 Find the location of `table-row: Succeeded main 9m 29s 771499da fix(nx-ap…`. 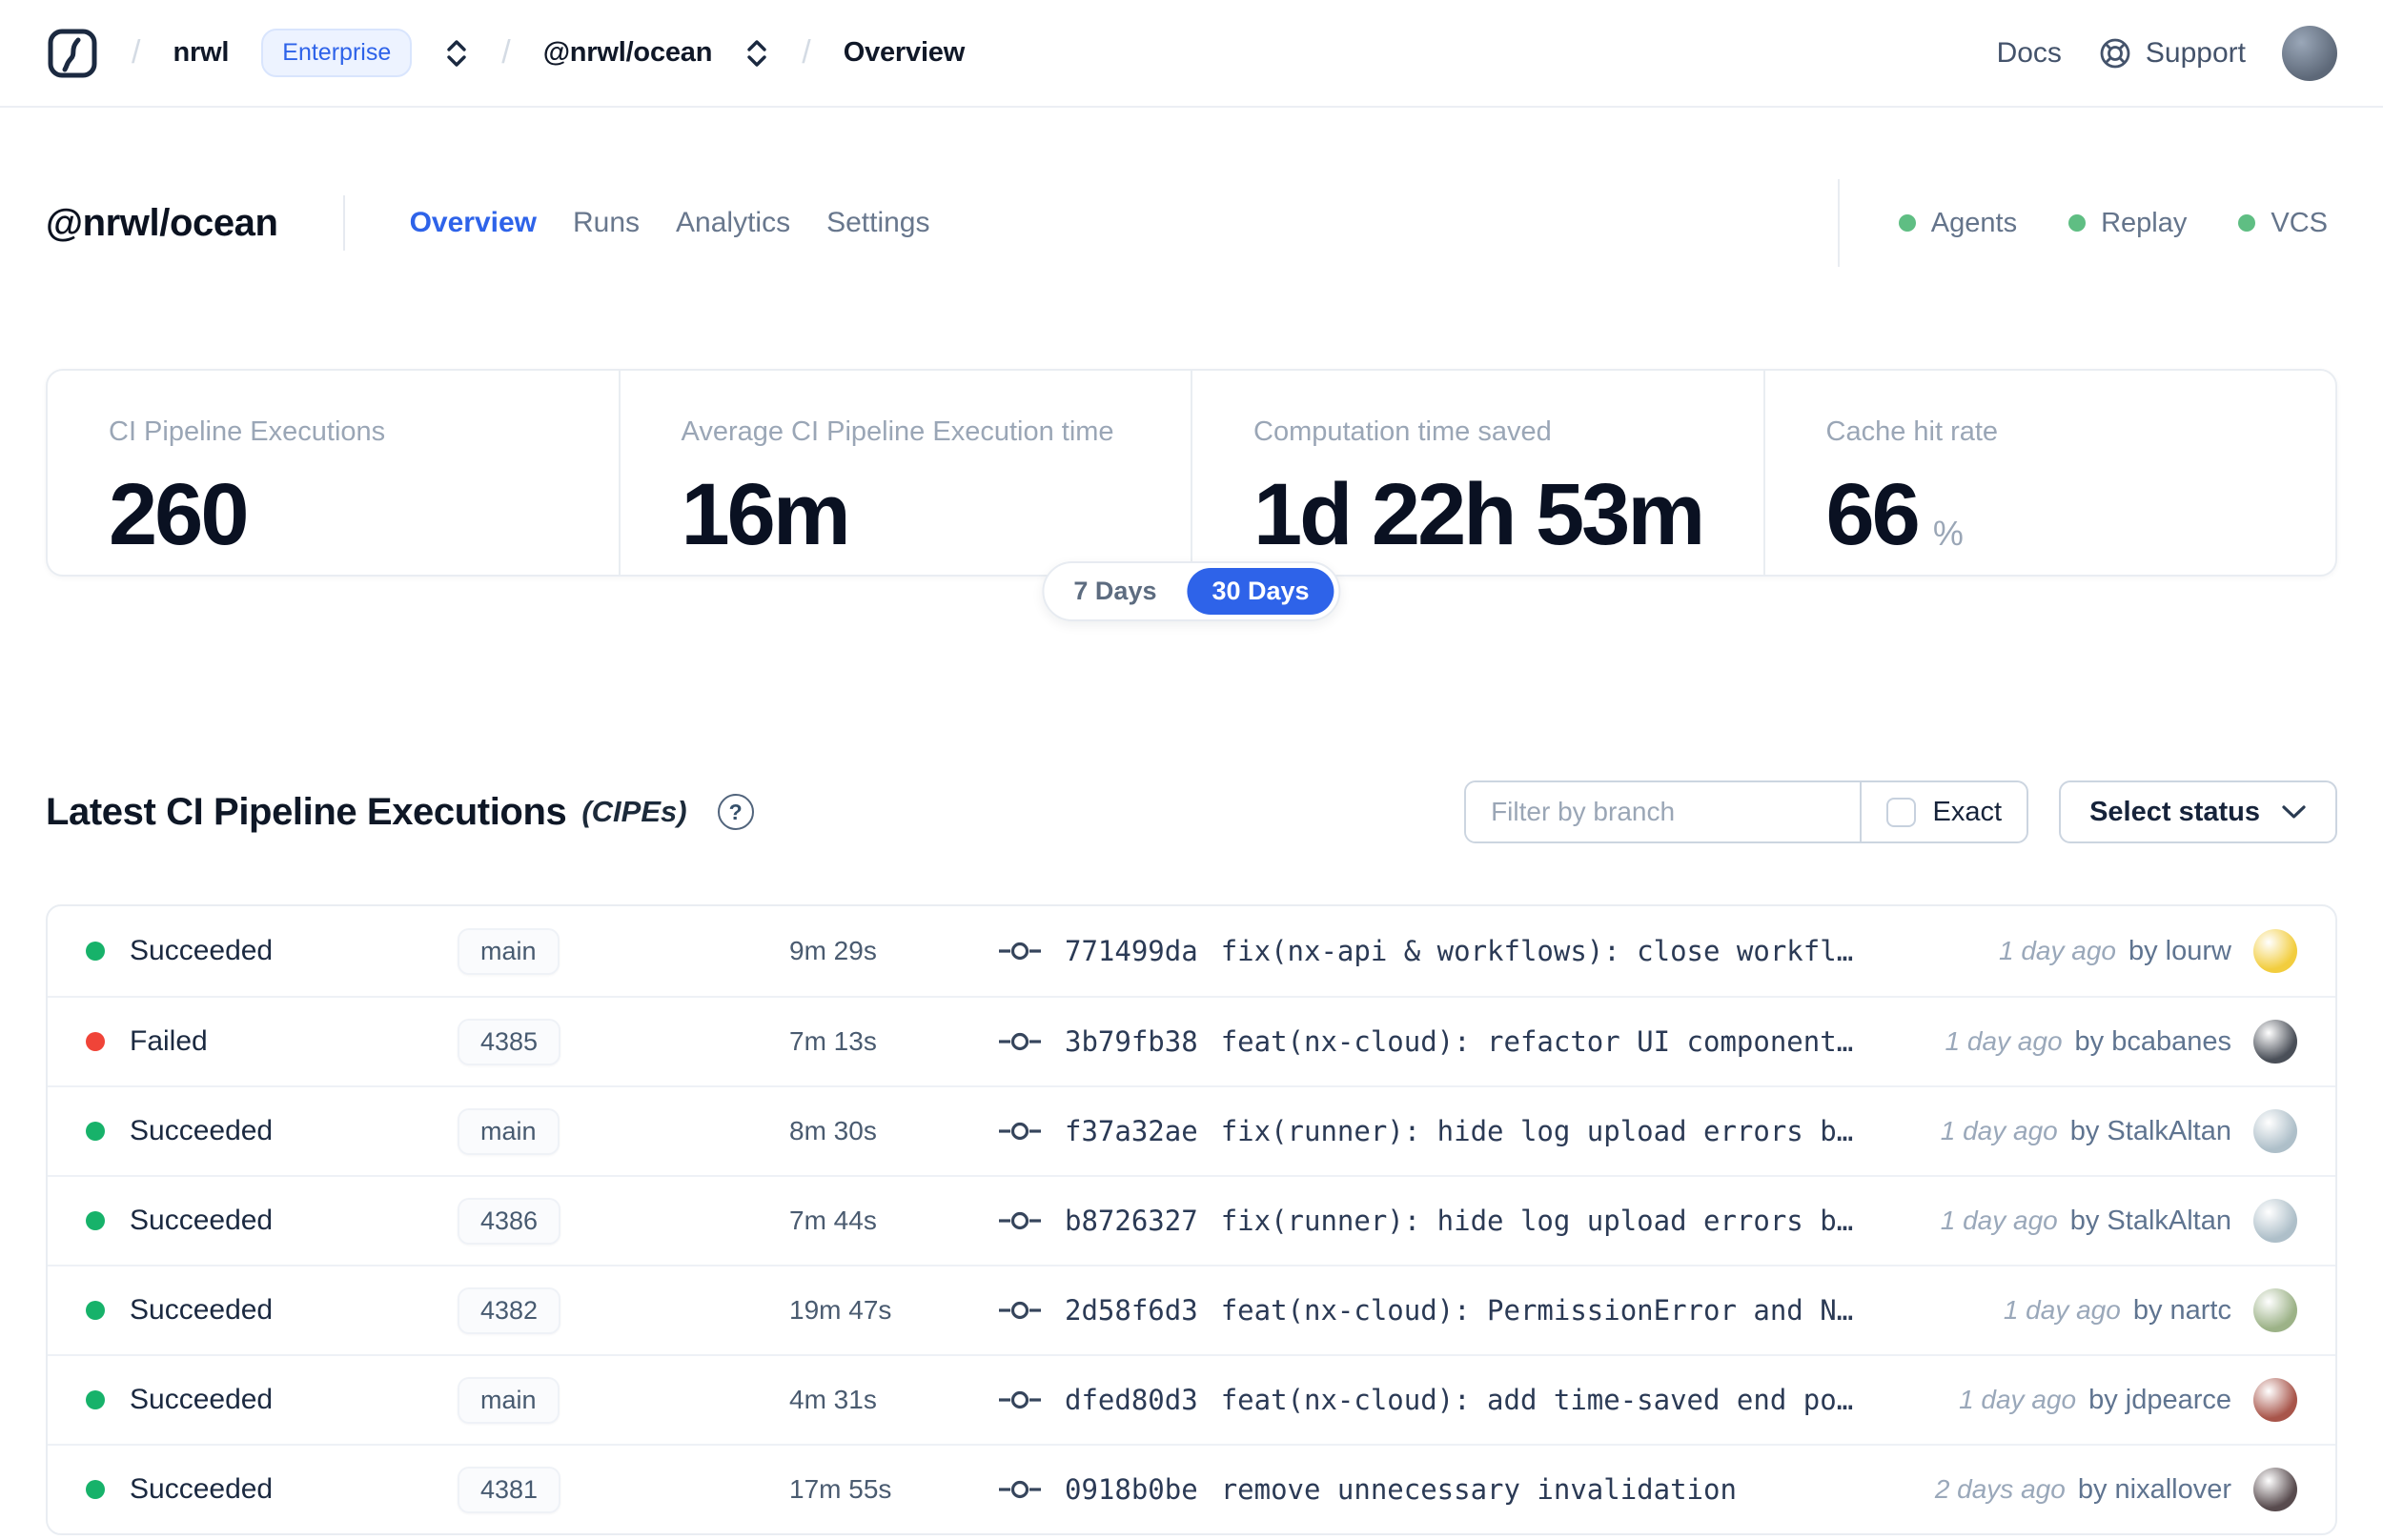

table-row: Succeeded main 9m 29s 771499da fix(nx-ap… is located at coordinates (1191, 951).